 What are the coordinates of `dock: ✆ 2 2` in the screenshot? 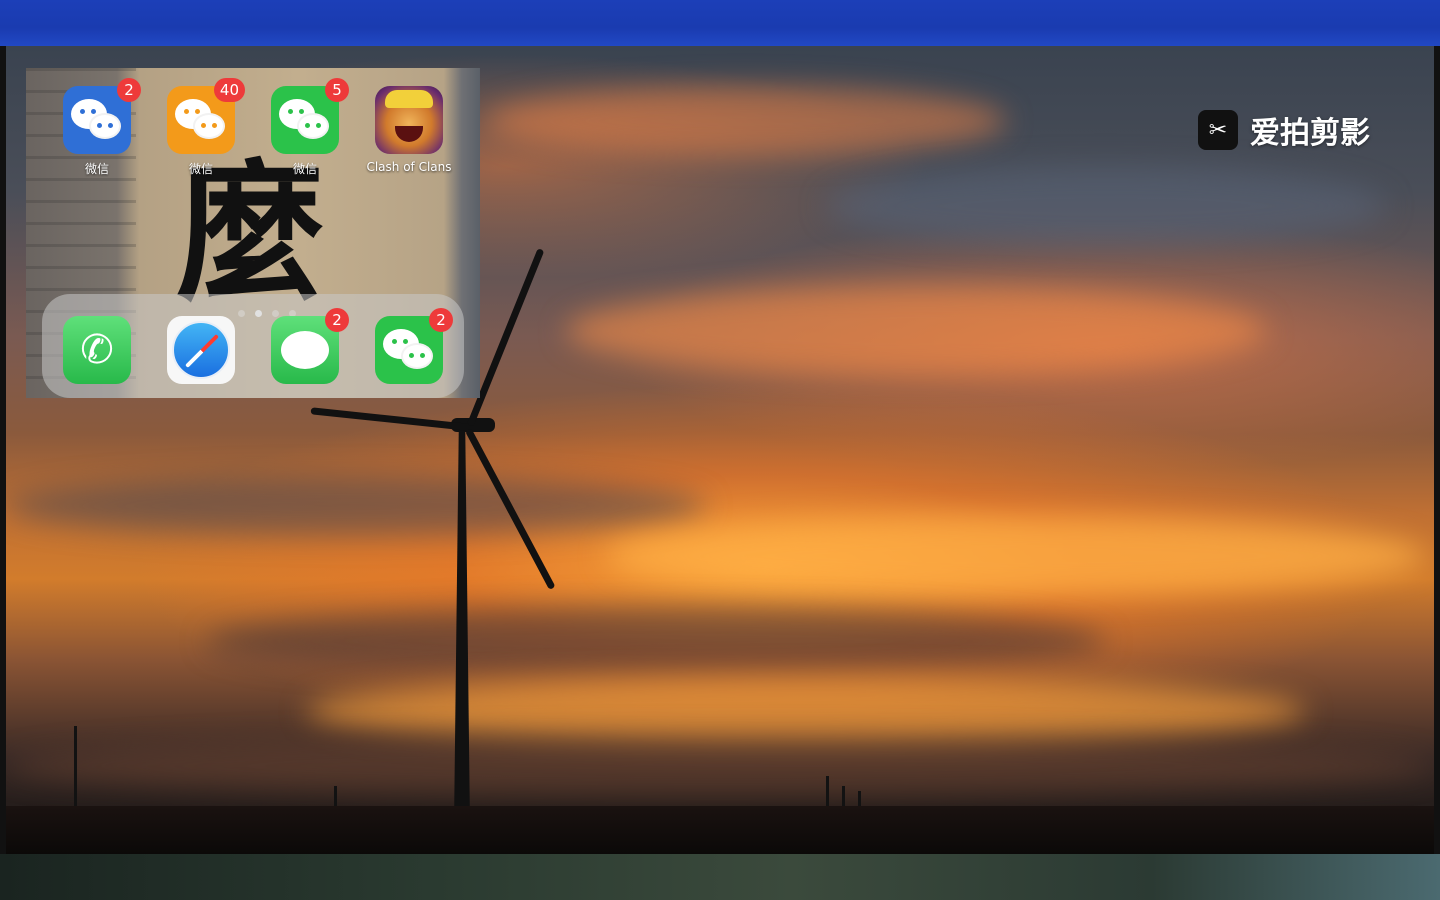 It's located at (253, 346).